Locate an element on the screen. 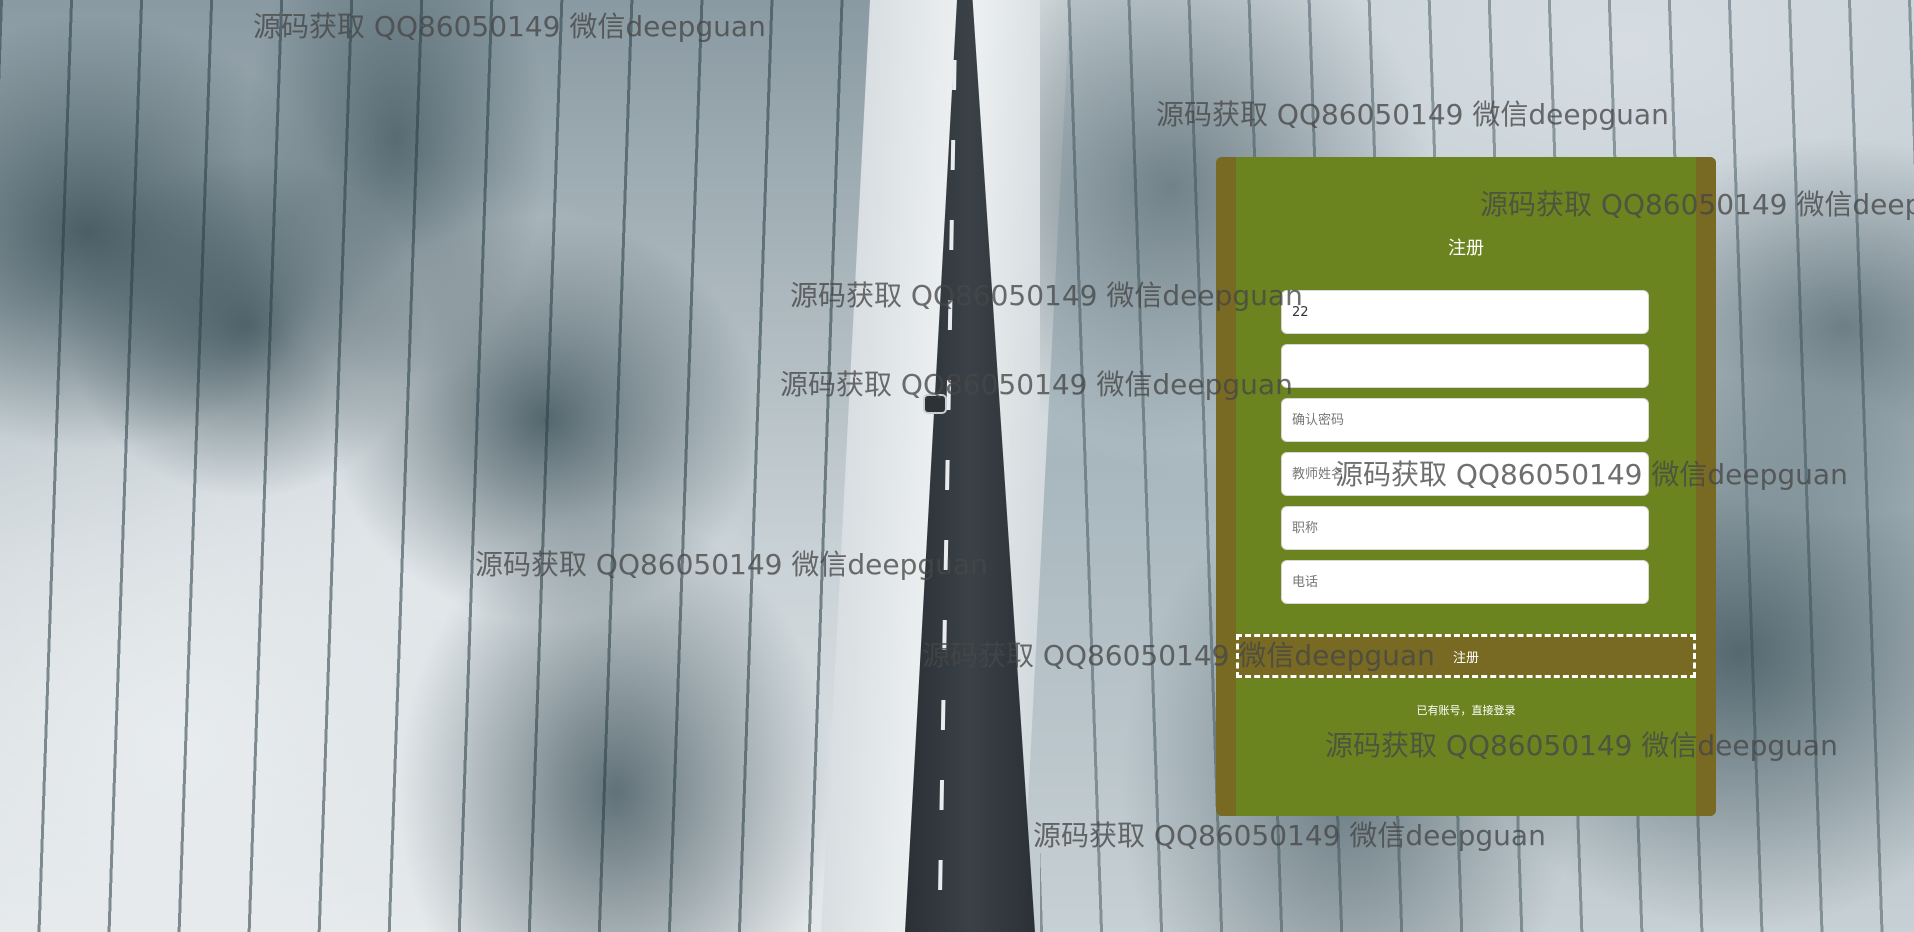 The image size is (1914, 932). password-input is located at coordinates (1465, 366).